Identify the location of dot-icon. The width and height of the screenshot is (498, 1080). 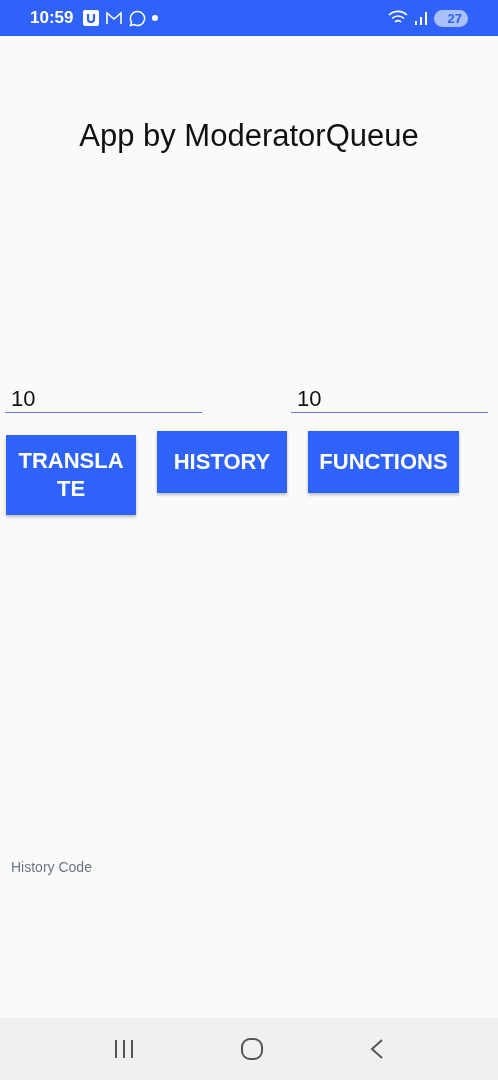
(155, 18).